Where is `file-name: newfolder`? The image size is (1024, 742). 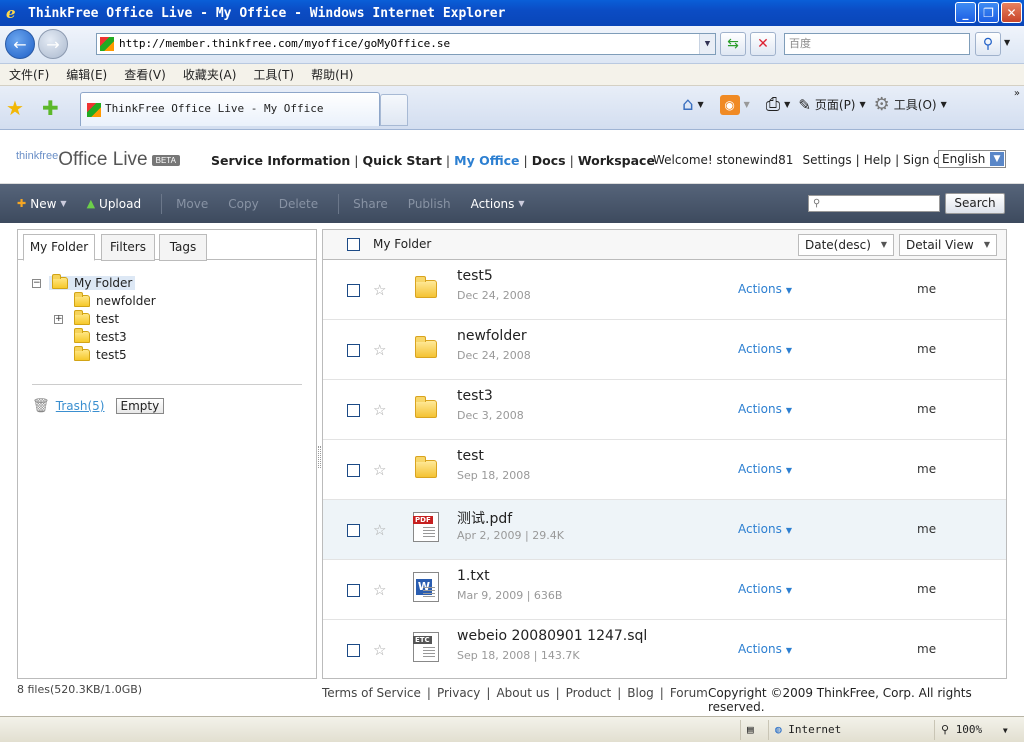 file-name: newfolder is located at coordinates (492, 336).